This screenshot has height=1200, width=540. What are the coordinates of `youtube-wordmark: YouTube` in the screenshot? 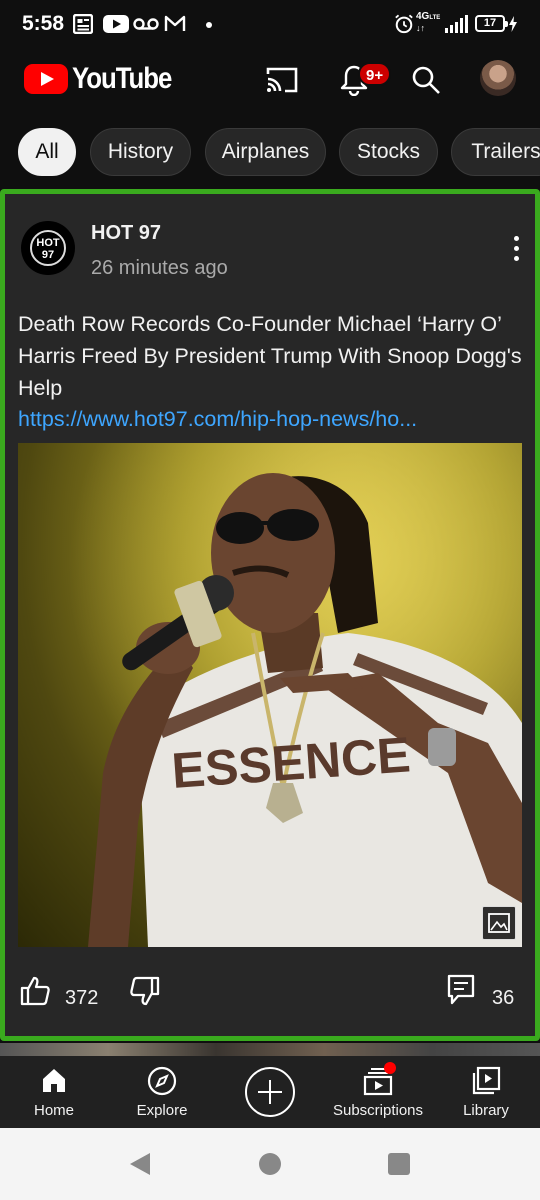 It's located at (122, 79).